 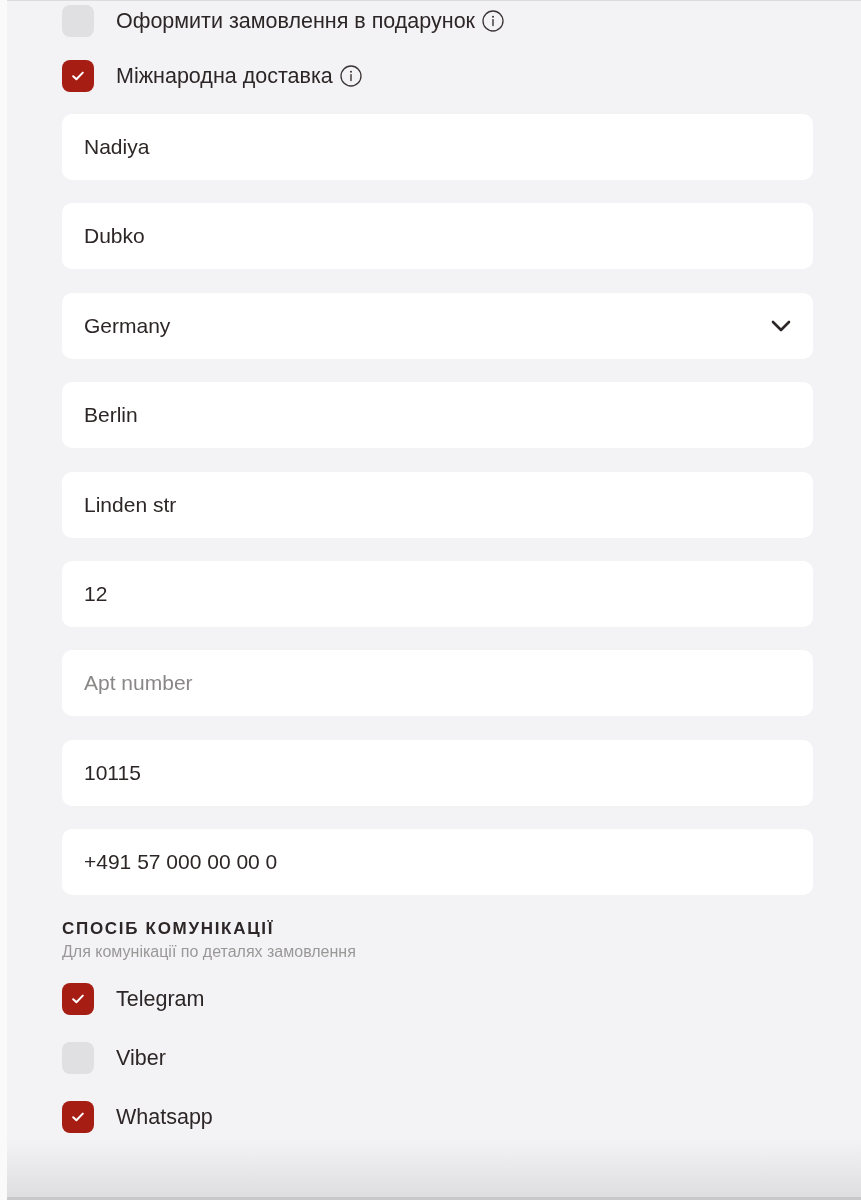 I want to click on checkbox-label: Telegram, so click(x=160, y=999).